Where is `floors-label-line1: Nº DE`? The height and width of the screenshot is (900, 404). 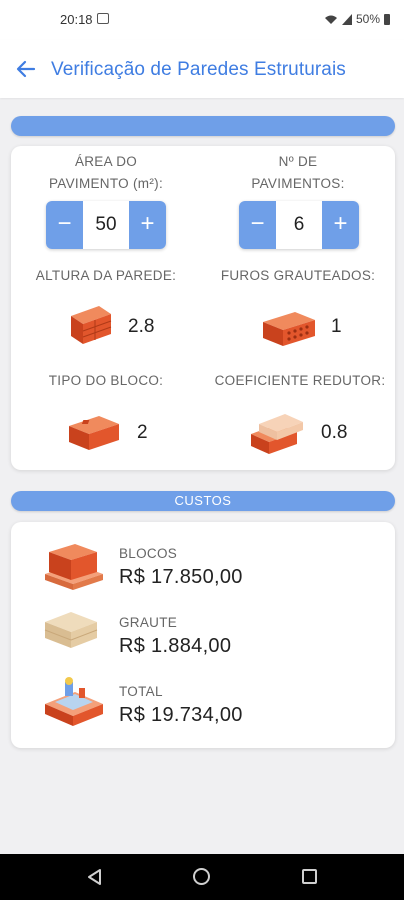
floors-label-line1: Nº DE is located at coordinates (298, 161).